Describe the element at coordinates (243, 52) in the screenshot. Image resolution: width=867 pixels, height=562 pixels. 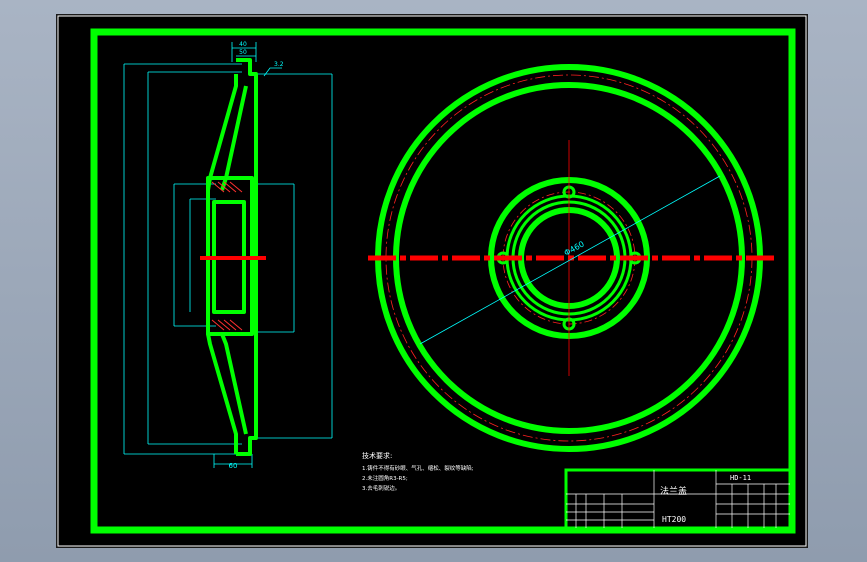
I see `dim-top-hub: 50` at that location.